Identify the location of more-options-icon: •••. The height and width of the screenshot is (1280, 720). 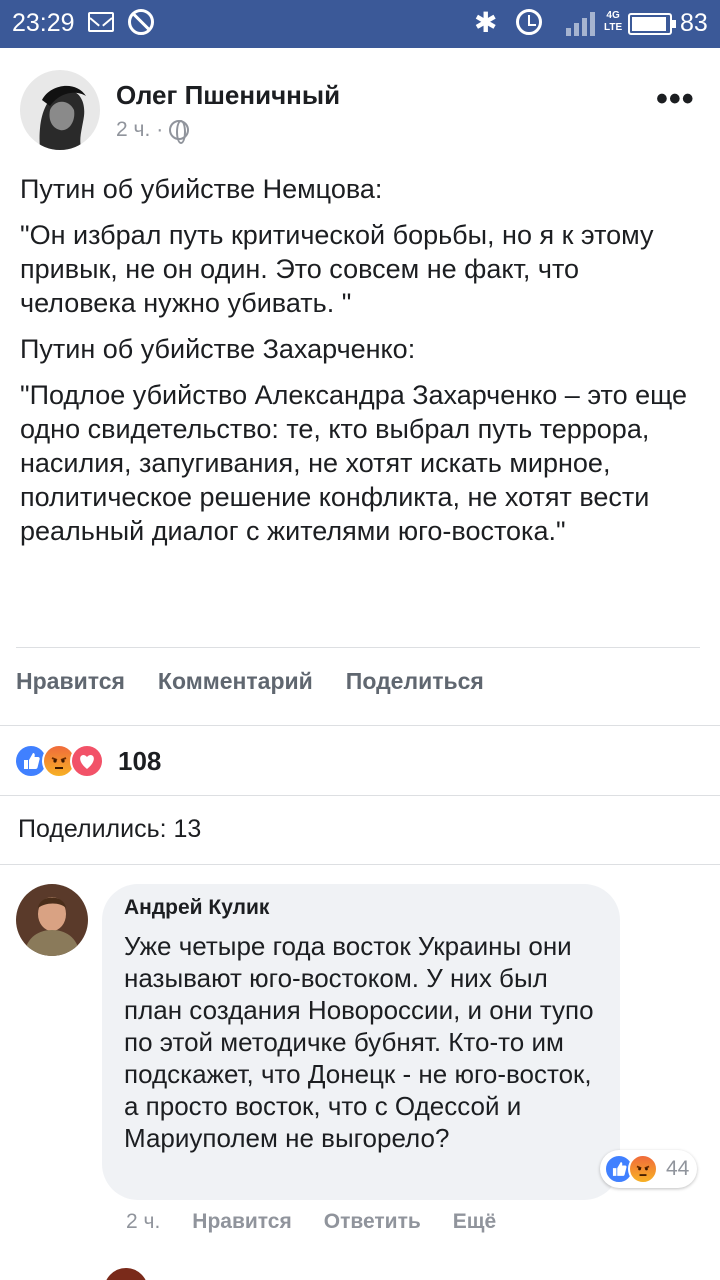
(676, 99).